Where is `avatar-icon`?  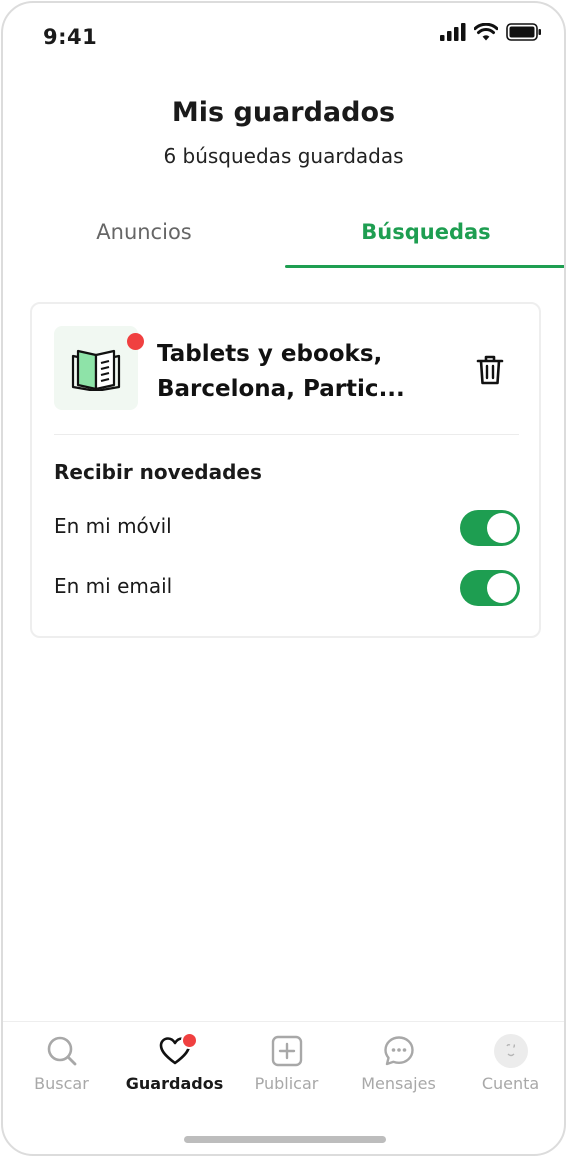
avatar-icon is located at coordinates (510, 1051).